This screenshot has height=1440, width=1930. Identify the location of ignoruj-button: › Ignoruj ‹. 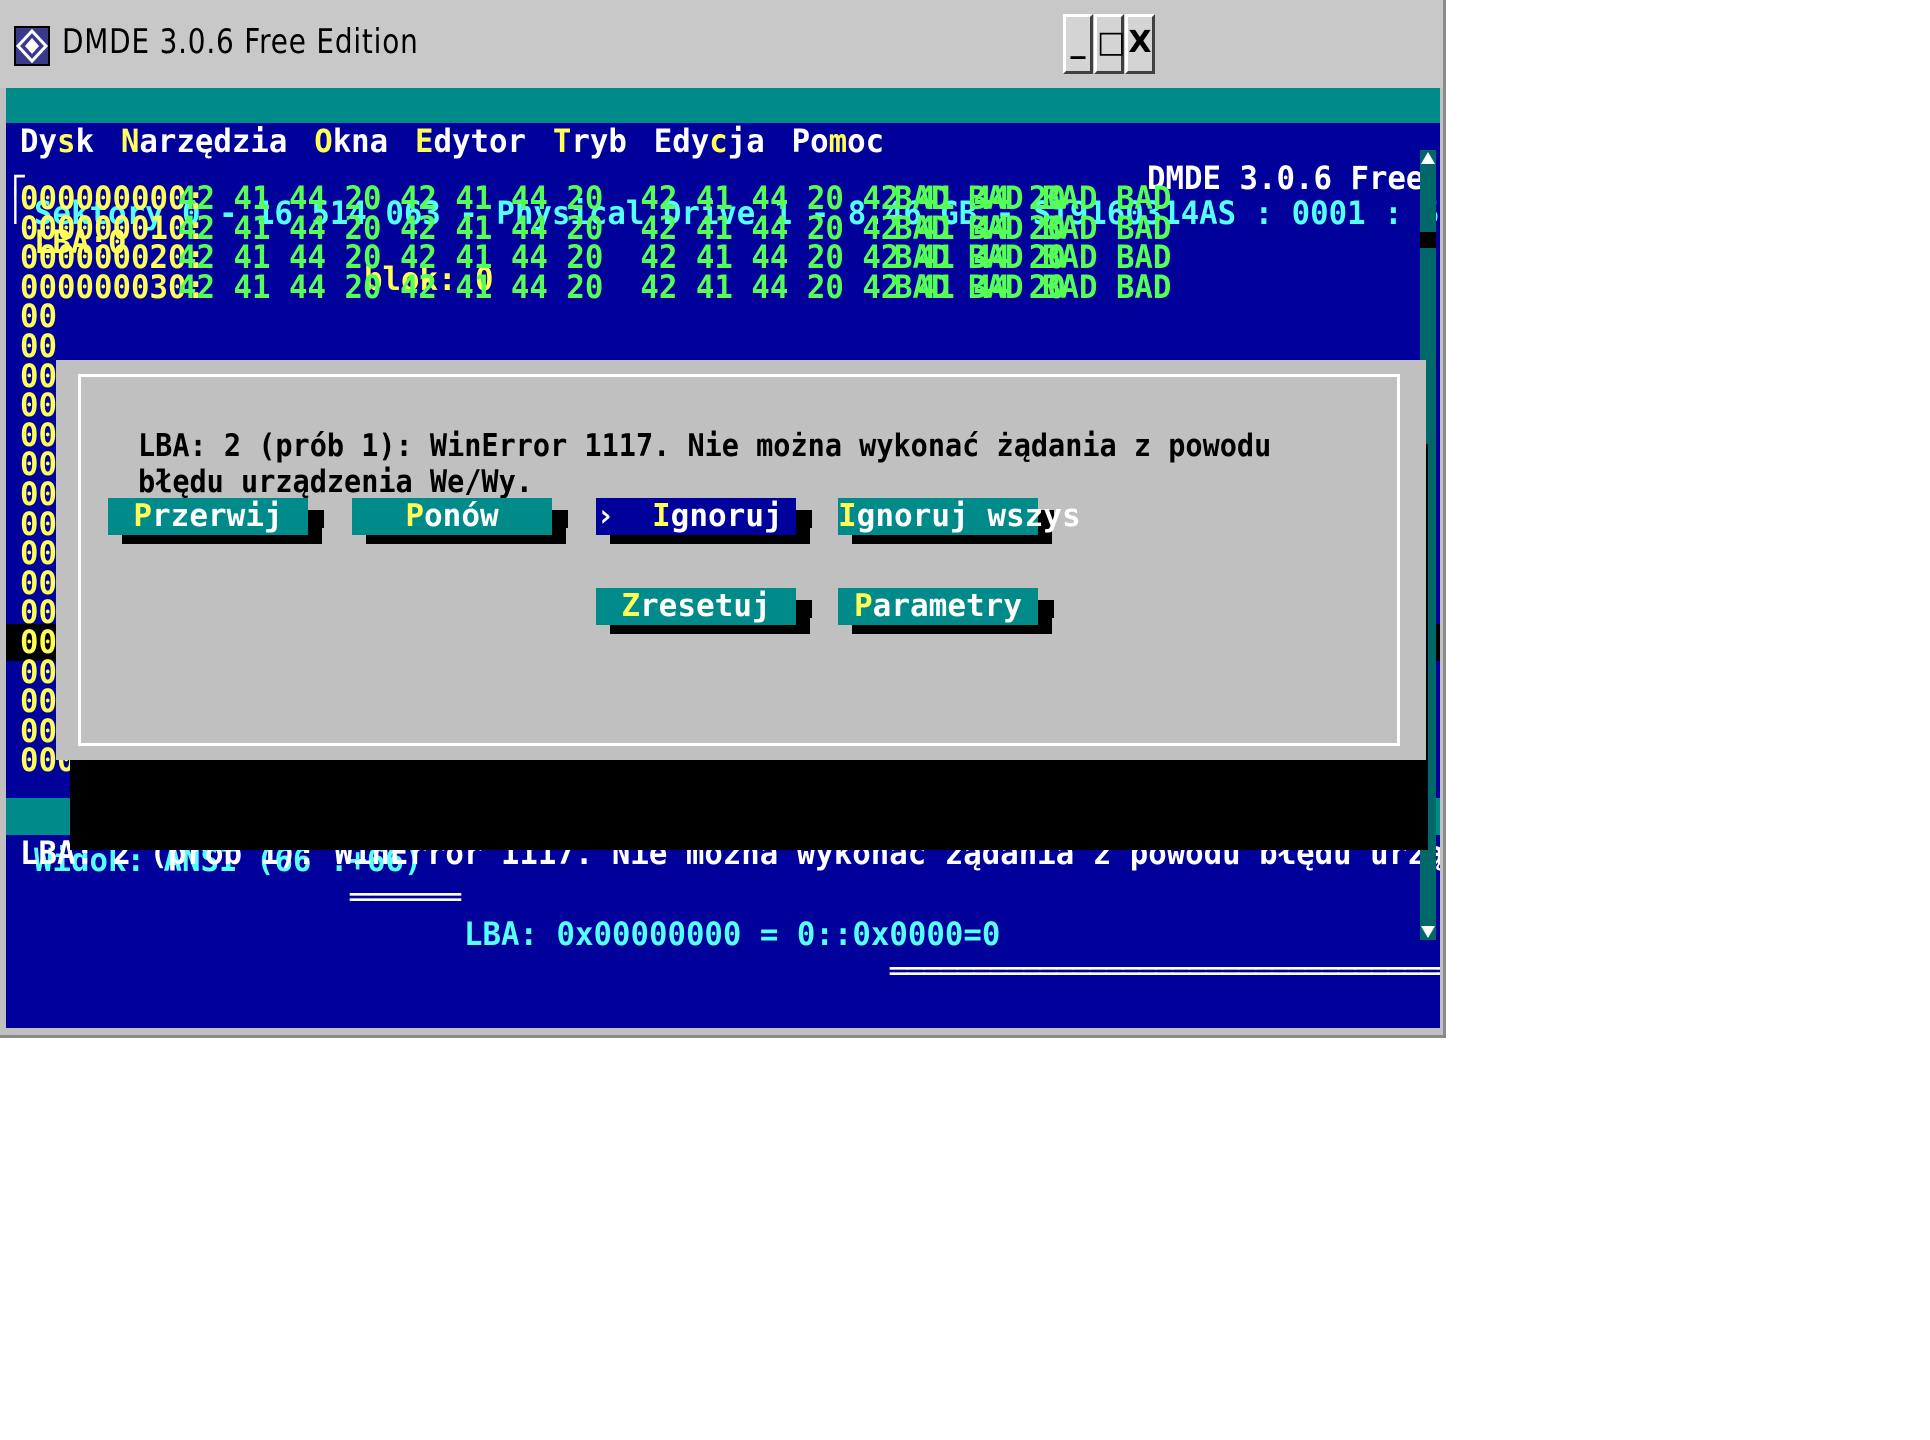
(726, 516).